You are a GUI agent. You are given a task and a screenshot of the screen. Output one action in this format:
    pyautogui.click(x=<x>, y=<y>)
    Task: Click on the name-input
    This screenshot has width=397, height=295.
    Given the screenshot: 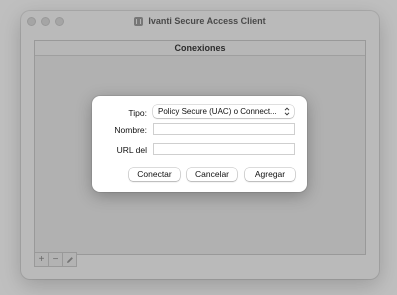 What is the action you would take?
    pyautogui.click(x=224, y=129)
    